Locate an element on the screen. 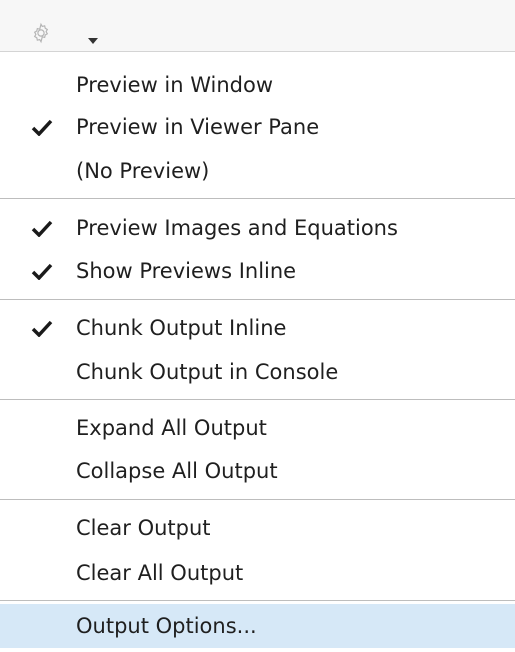 The width and height of the screenshot is (515, 652). menu-item-label: Expand All Output is located at coordinates (171, 428).